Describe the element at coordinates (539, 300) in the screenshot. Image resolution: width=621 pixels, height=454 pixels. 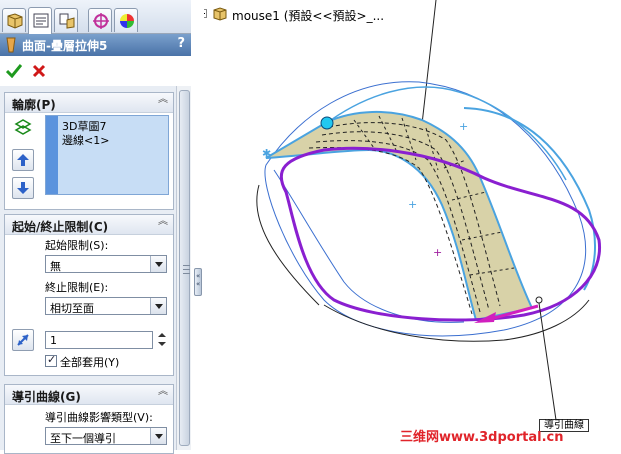
I see `connector-point` at that location.